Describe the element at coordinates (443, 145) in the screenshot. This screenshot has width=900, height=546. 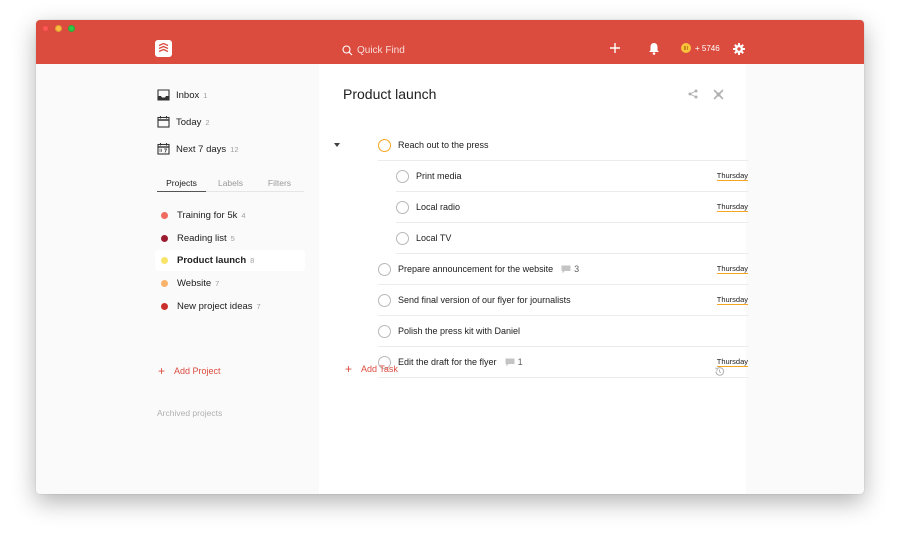
I see `task-name: Reach out to the press` at that location.